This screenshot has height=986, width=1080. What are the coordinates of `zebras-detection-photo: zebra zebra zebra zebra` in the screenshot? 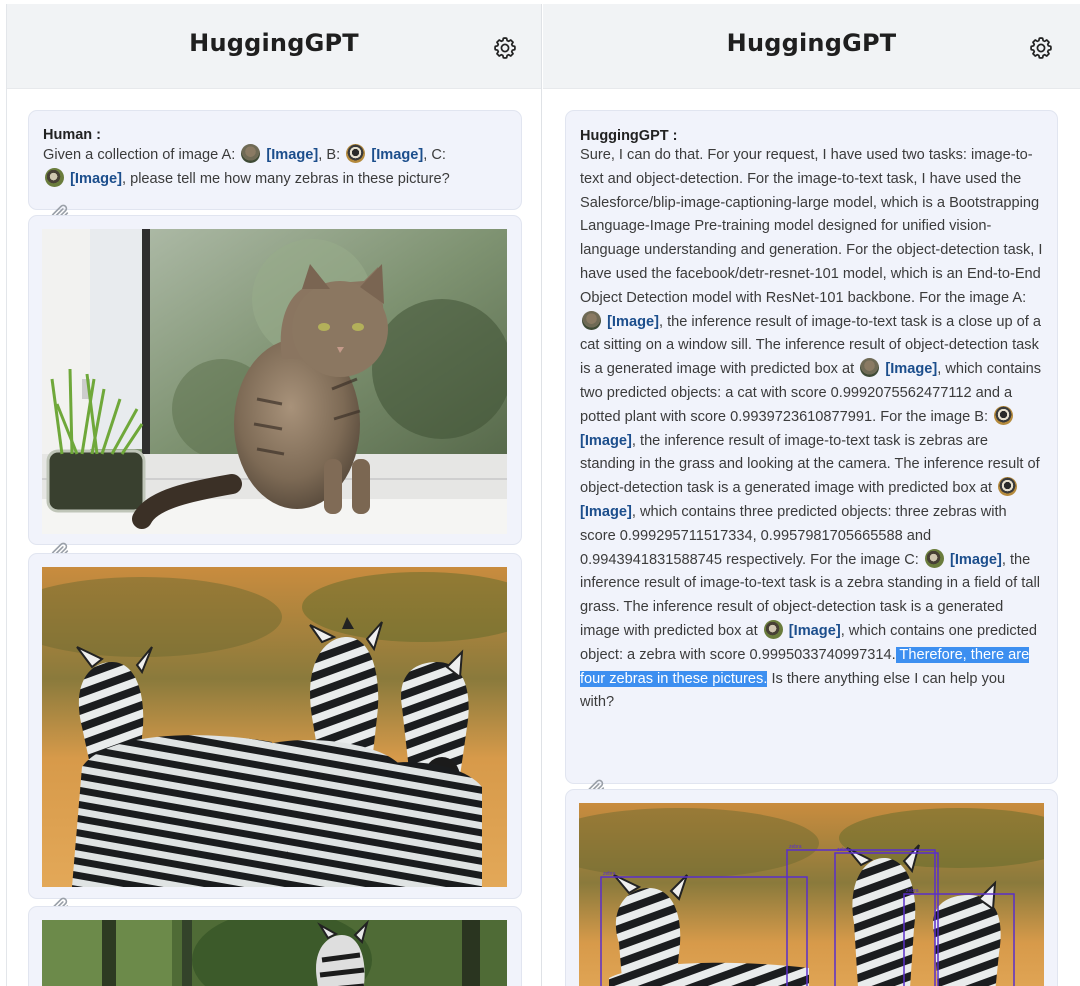 It's located at (811, 894).